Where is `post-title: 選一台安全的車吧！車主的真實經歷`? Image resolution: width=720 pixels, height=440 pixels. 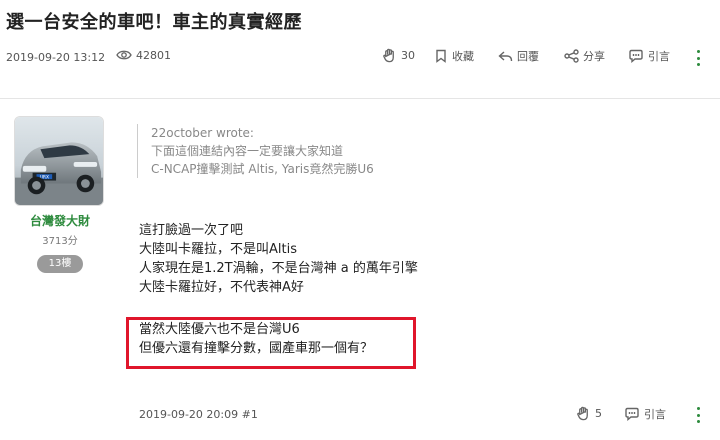 post-title: 選一台安全的車吧！車主的真實經歷 is located at coordinates (154, 22).